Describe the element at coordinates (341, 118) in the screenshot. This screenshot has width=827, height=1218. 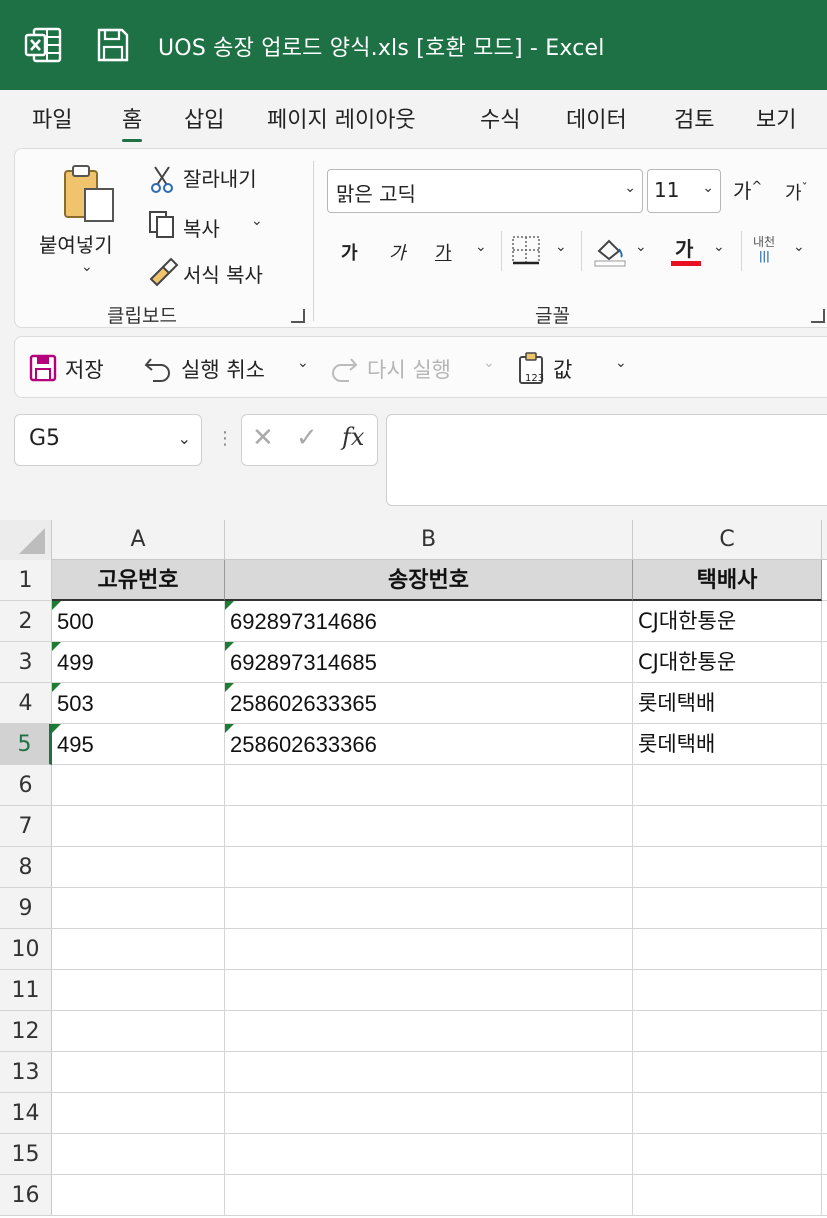
I see `tab-page-layout: 페이지 레이아웃` at that location.